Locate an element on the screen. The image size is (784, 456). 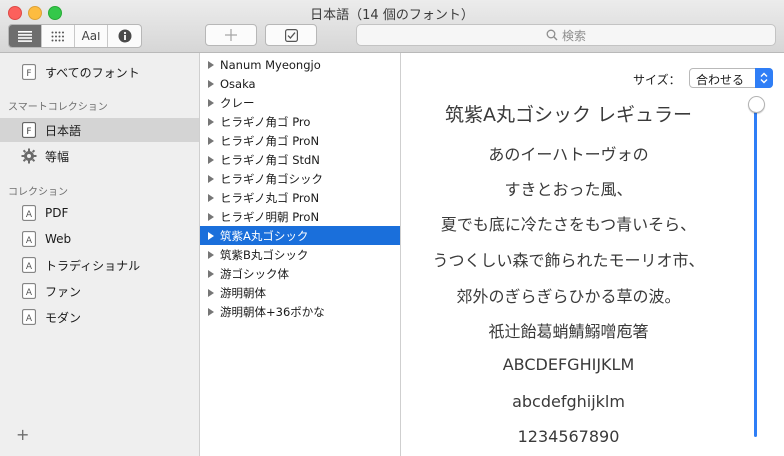
grid-view-button is located at coordinates (58, 36).